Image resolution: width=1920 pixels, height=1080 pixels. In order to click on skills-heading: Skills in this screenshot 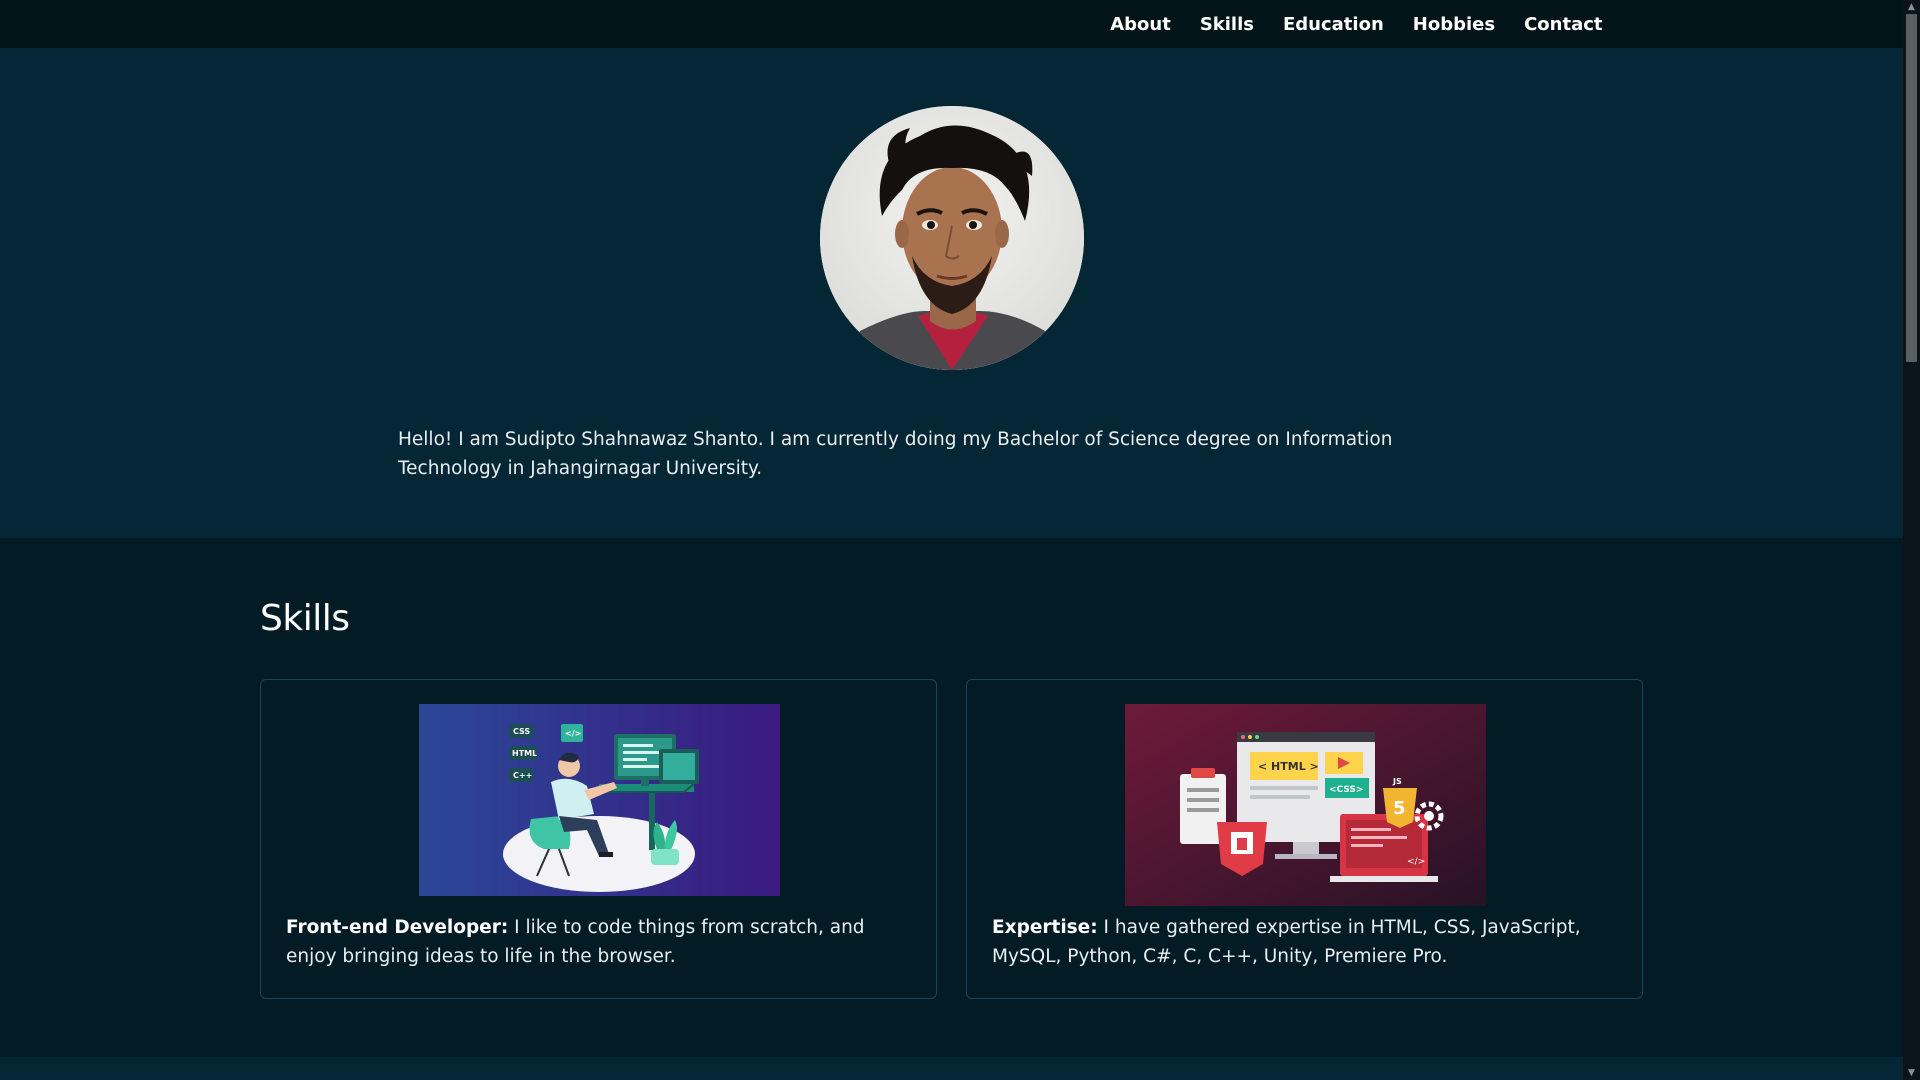, I will do `click(305, 618)`.